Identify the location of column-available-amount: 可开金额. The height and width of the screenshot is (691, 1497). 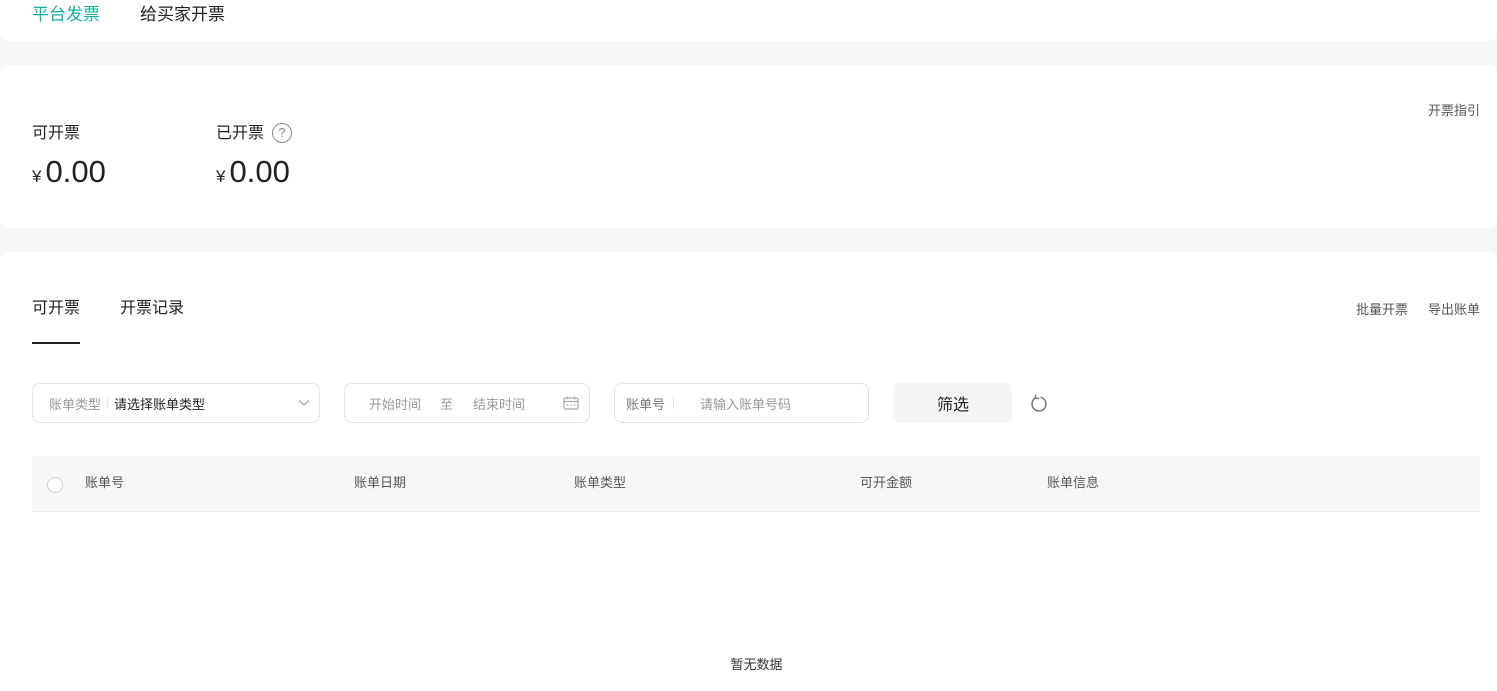
(886, 483).